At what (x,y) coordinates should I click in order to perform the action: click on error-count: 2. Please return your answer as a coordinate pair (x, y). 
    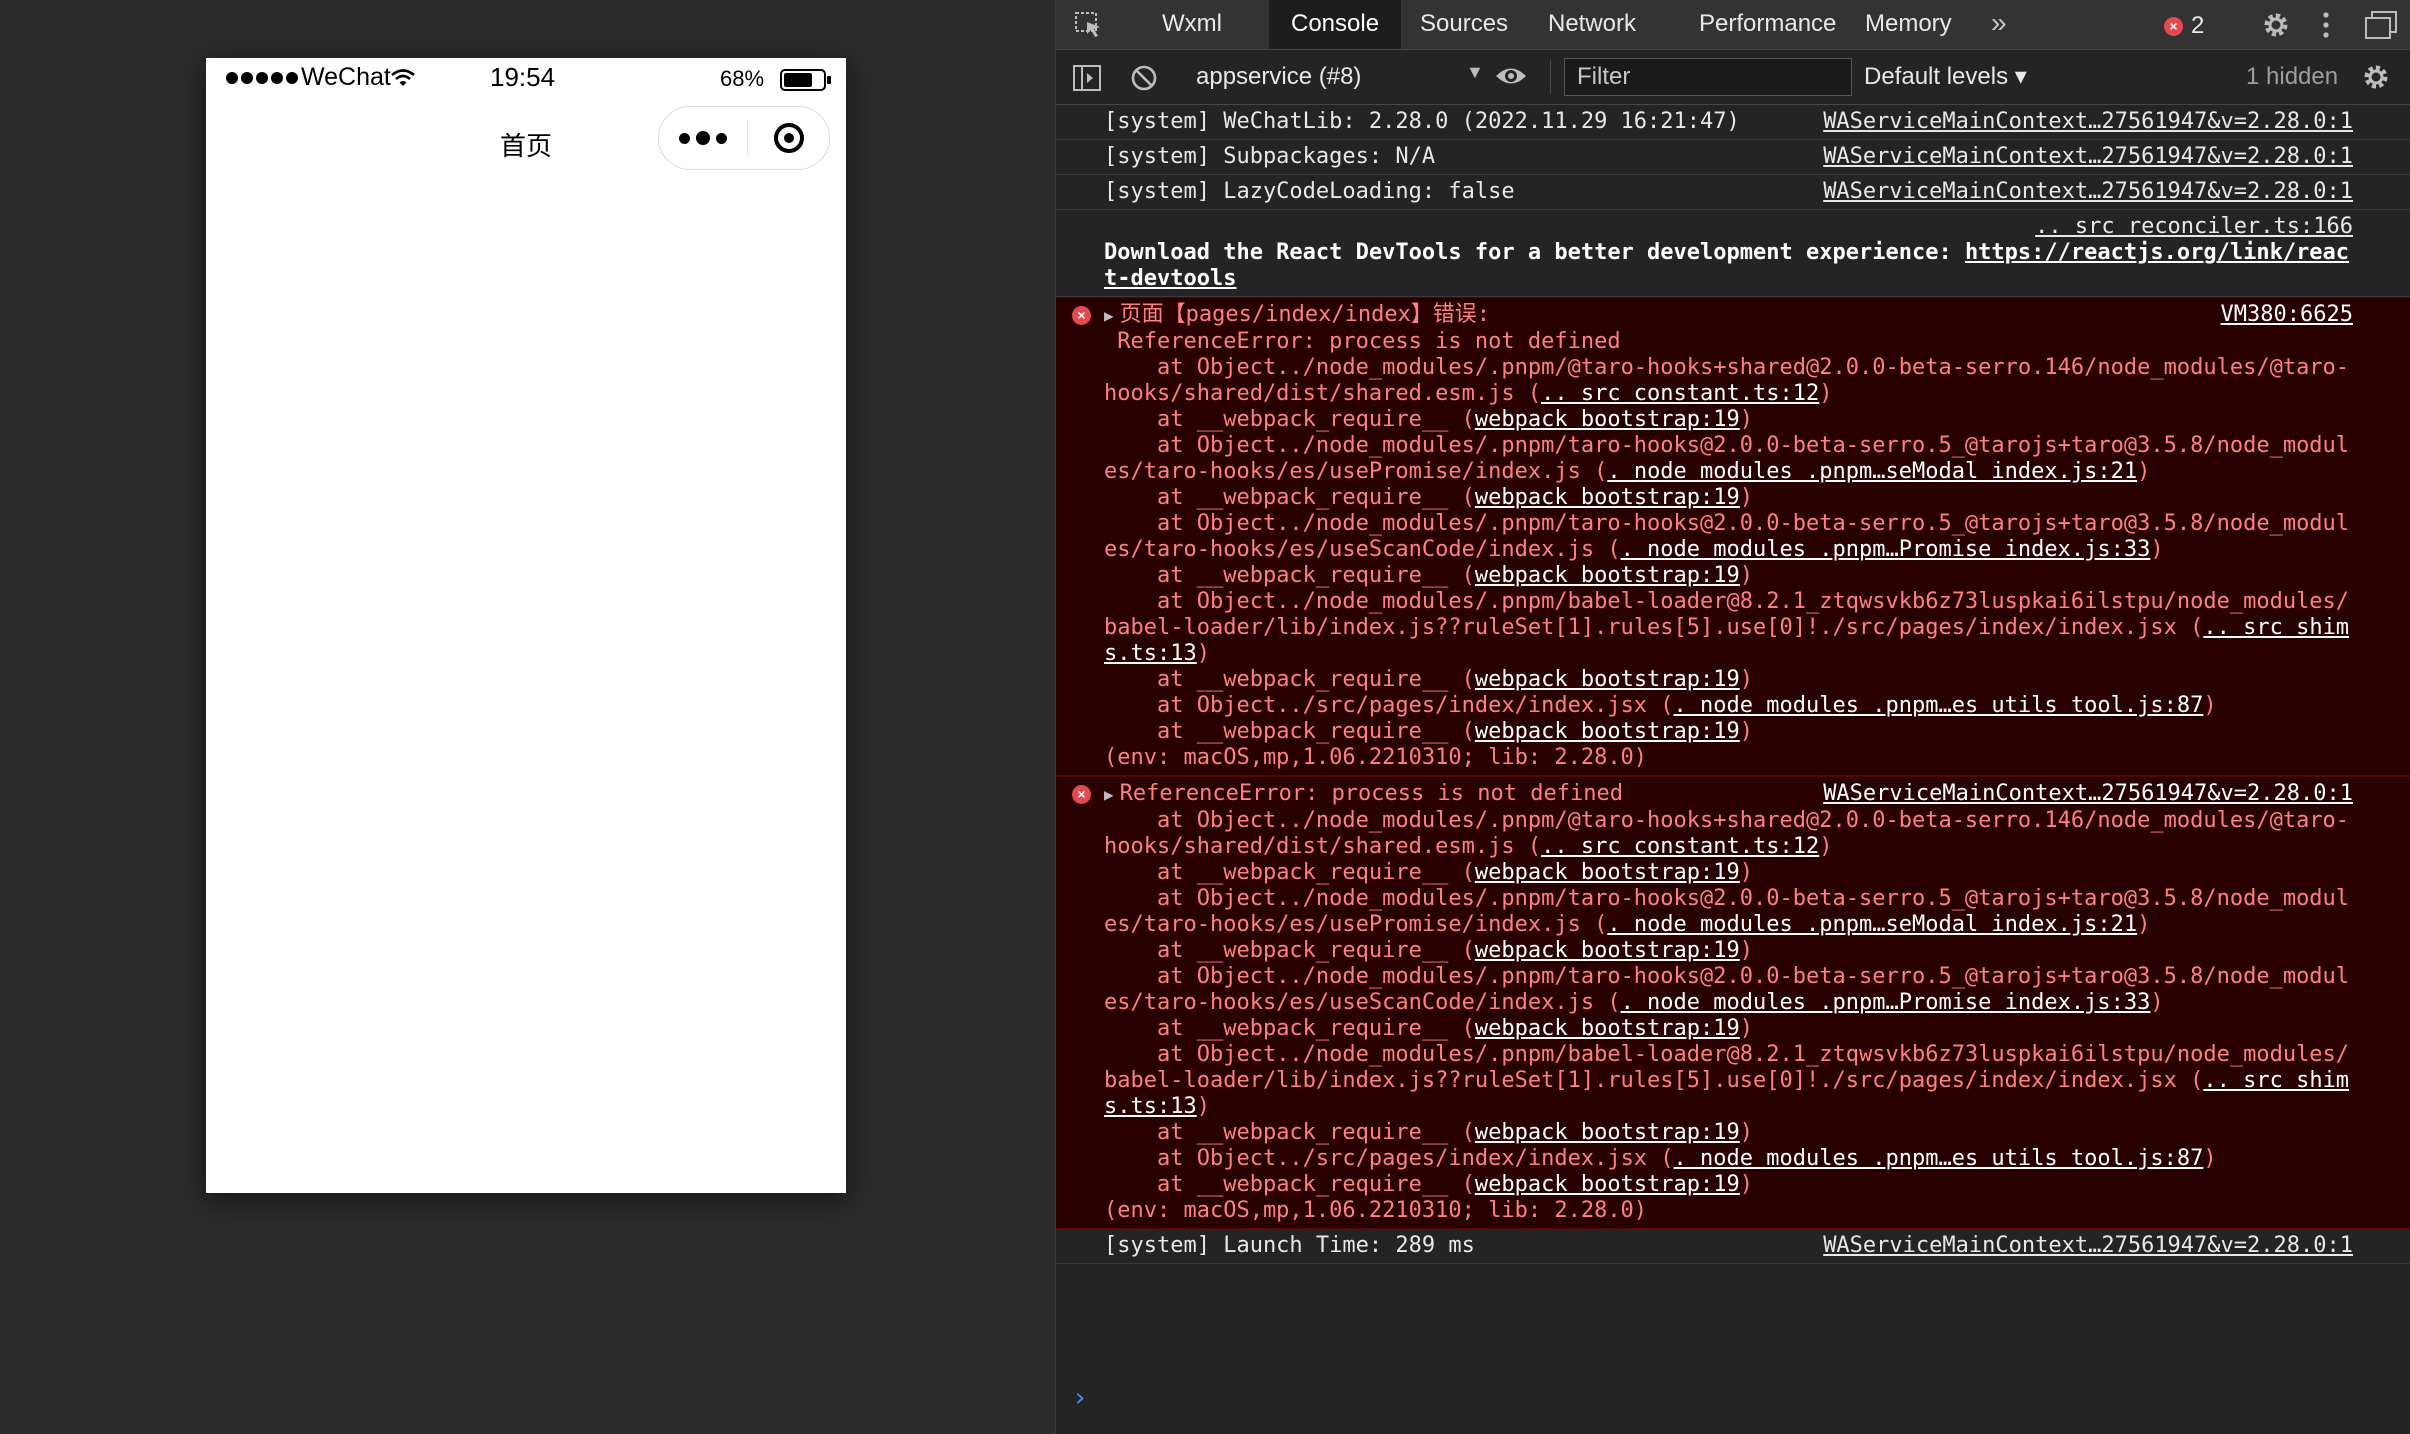
    Looking at the image, I should click on (2198, 25).